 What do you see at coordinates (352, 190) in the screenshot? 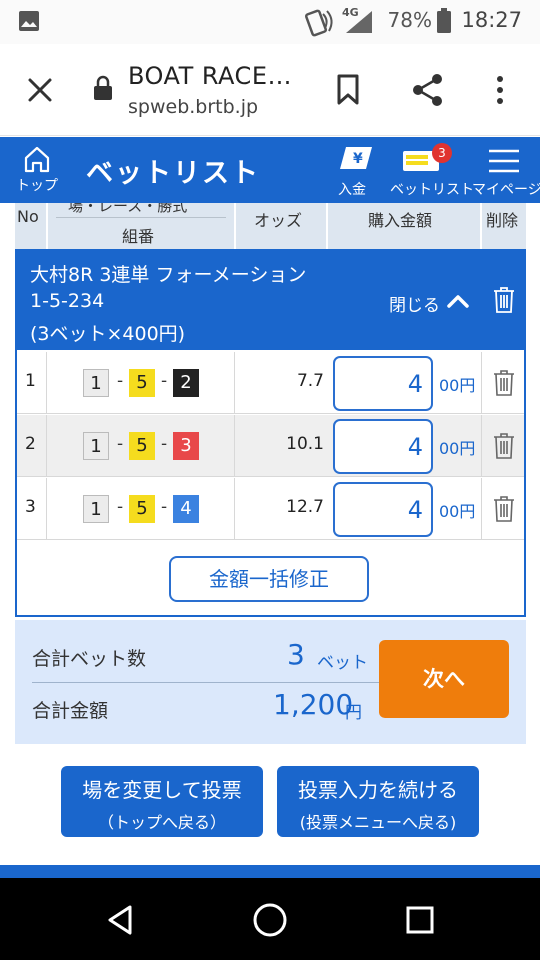
I see `nav-deposit-label: 入金` at bounding box center [352, 190].